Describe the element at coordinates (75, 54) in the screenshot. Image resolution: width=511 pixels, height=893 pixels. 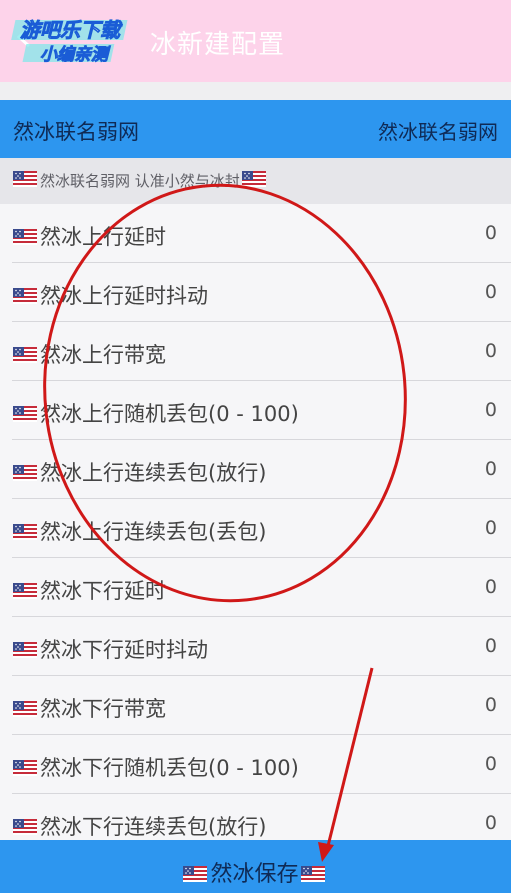
I see `watermark-line2: 小编亲测` at that location.